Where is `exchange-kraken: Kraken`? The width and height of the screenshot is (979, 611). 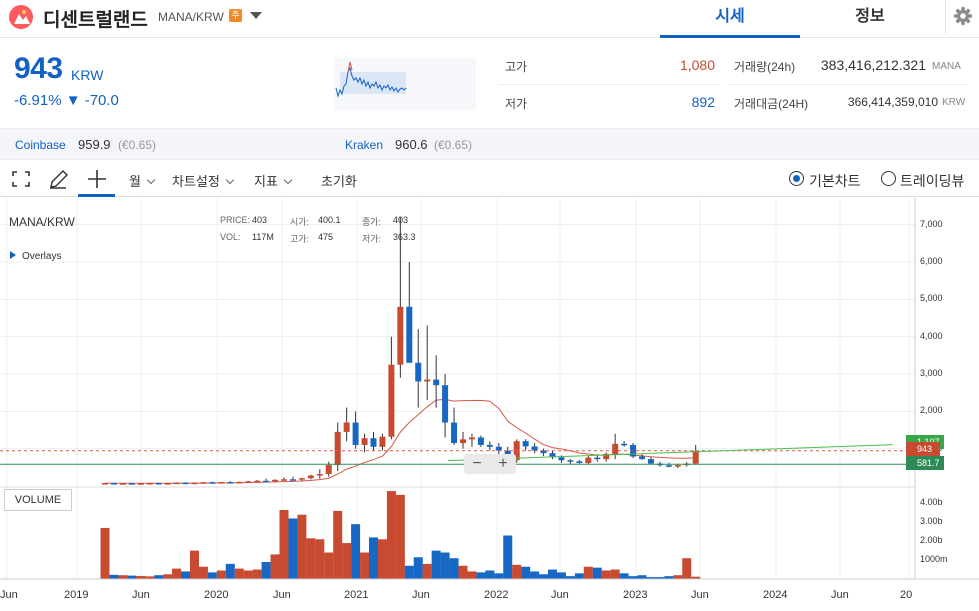 exchange-kraken: Kraken is located at coordinates (364, 145).